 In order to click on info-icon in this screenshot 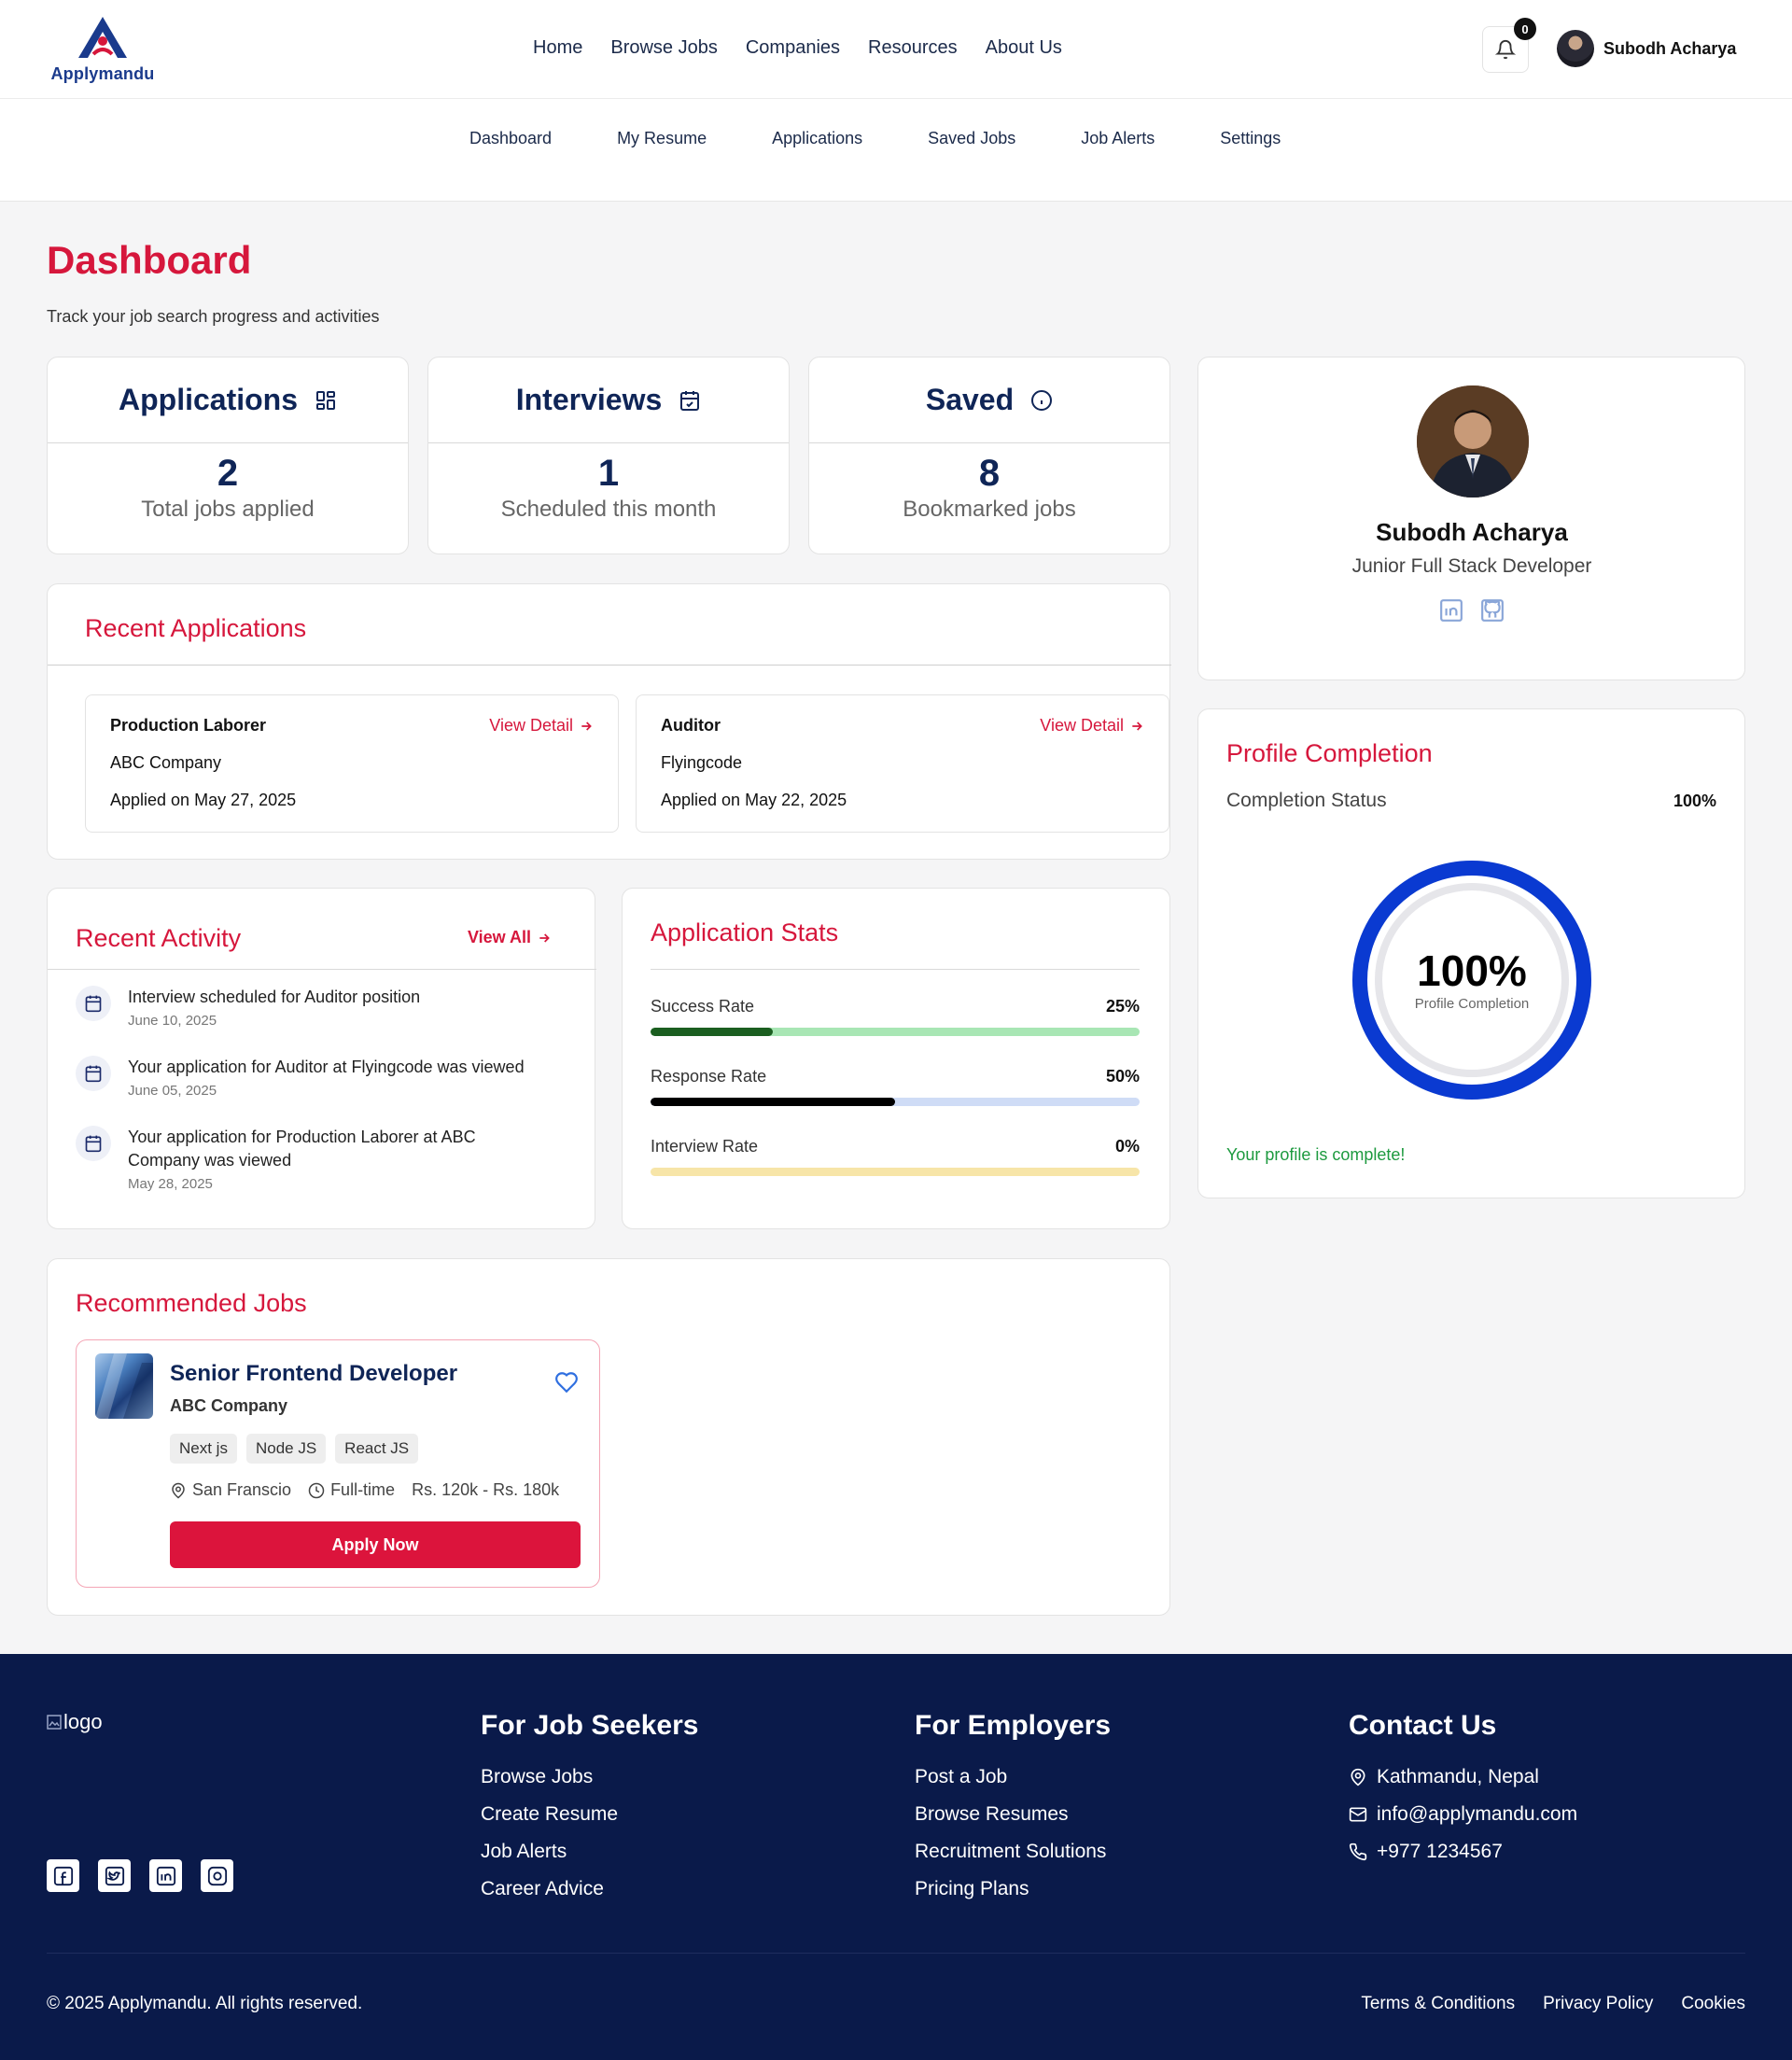, I will do `click(1042, 400)`.